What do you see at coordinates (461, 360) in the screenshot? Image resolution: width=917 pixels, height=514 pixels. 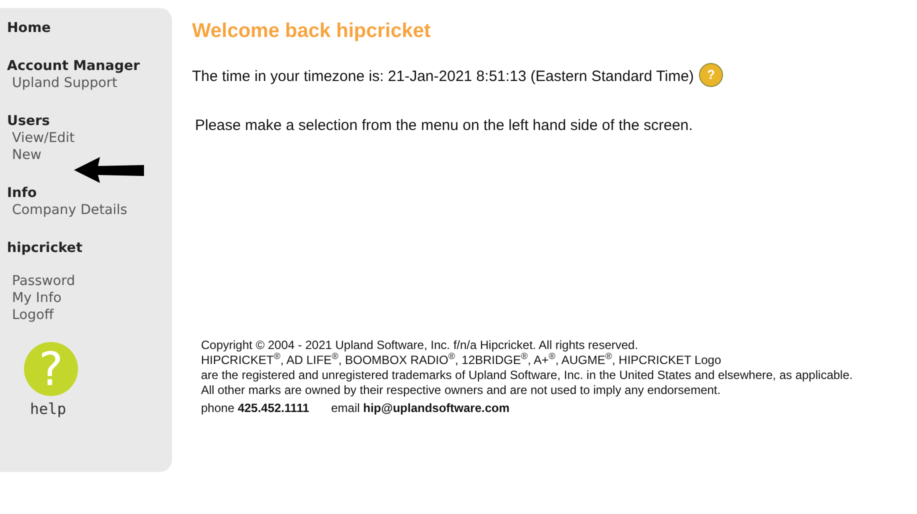 I see `footer-text: HIPCRICKET$^{®}$, AD LIFE$^{®}$, BOOMBOX RADIO$^{®}$, 12BRIDGE$^{®}$, A+$^{®}$, AUGME$^{®}$, HIPCRICKET Logo` at bounding box center [461, 360].